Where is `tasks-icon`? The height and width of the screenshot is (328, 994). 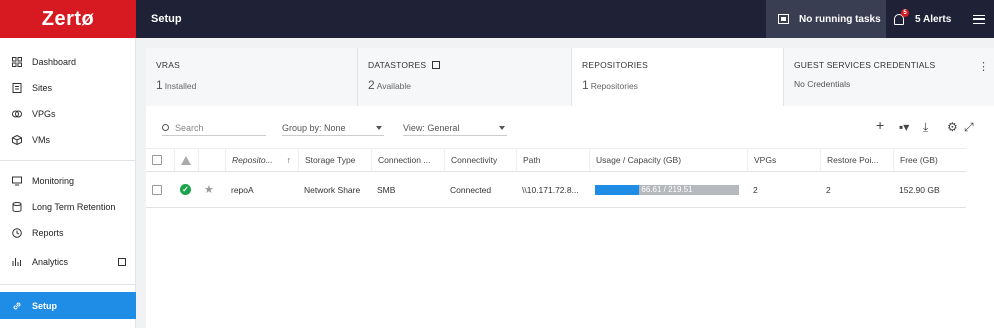 tasks-icon is located at coordinates (783, 19).